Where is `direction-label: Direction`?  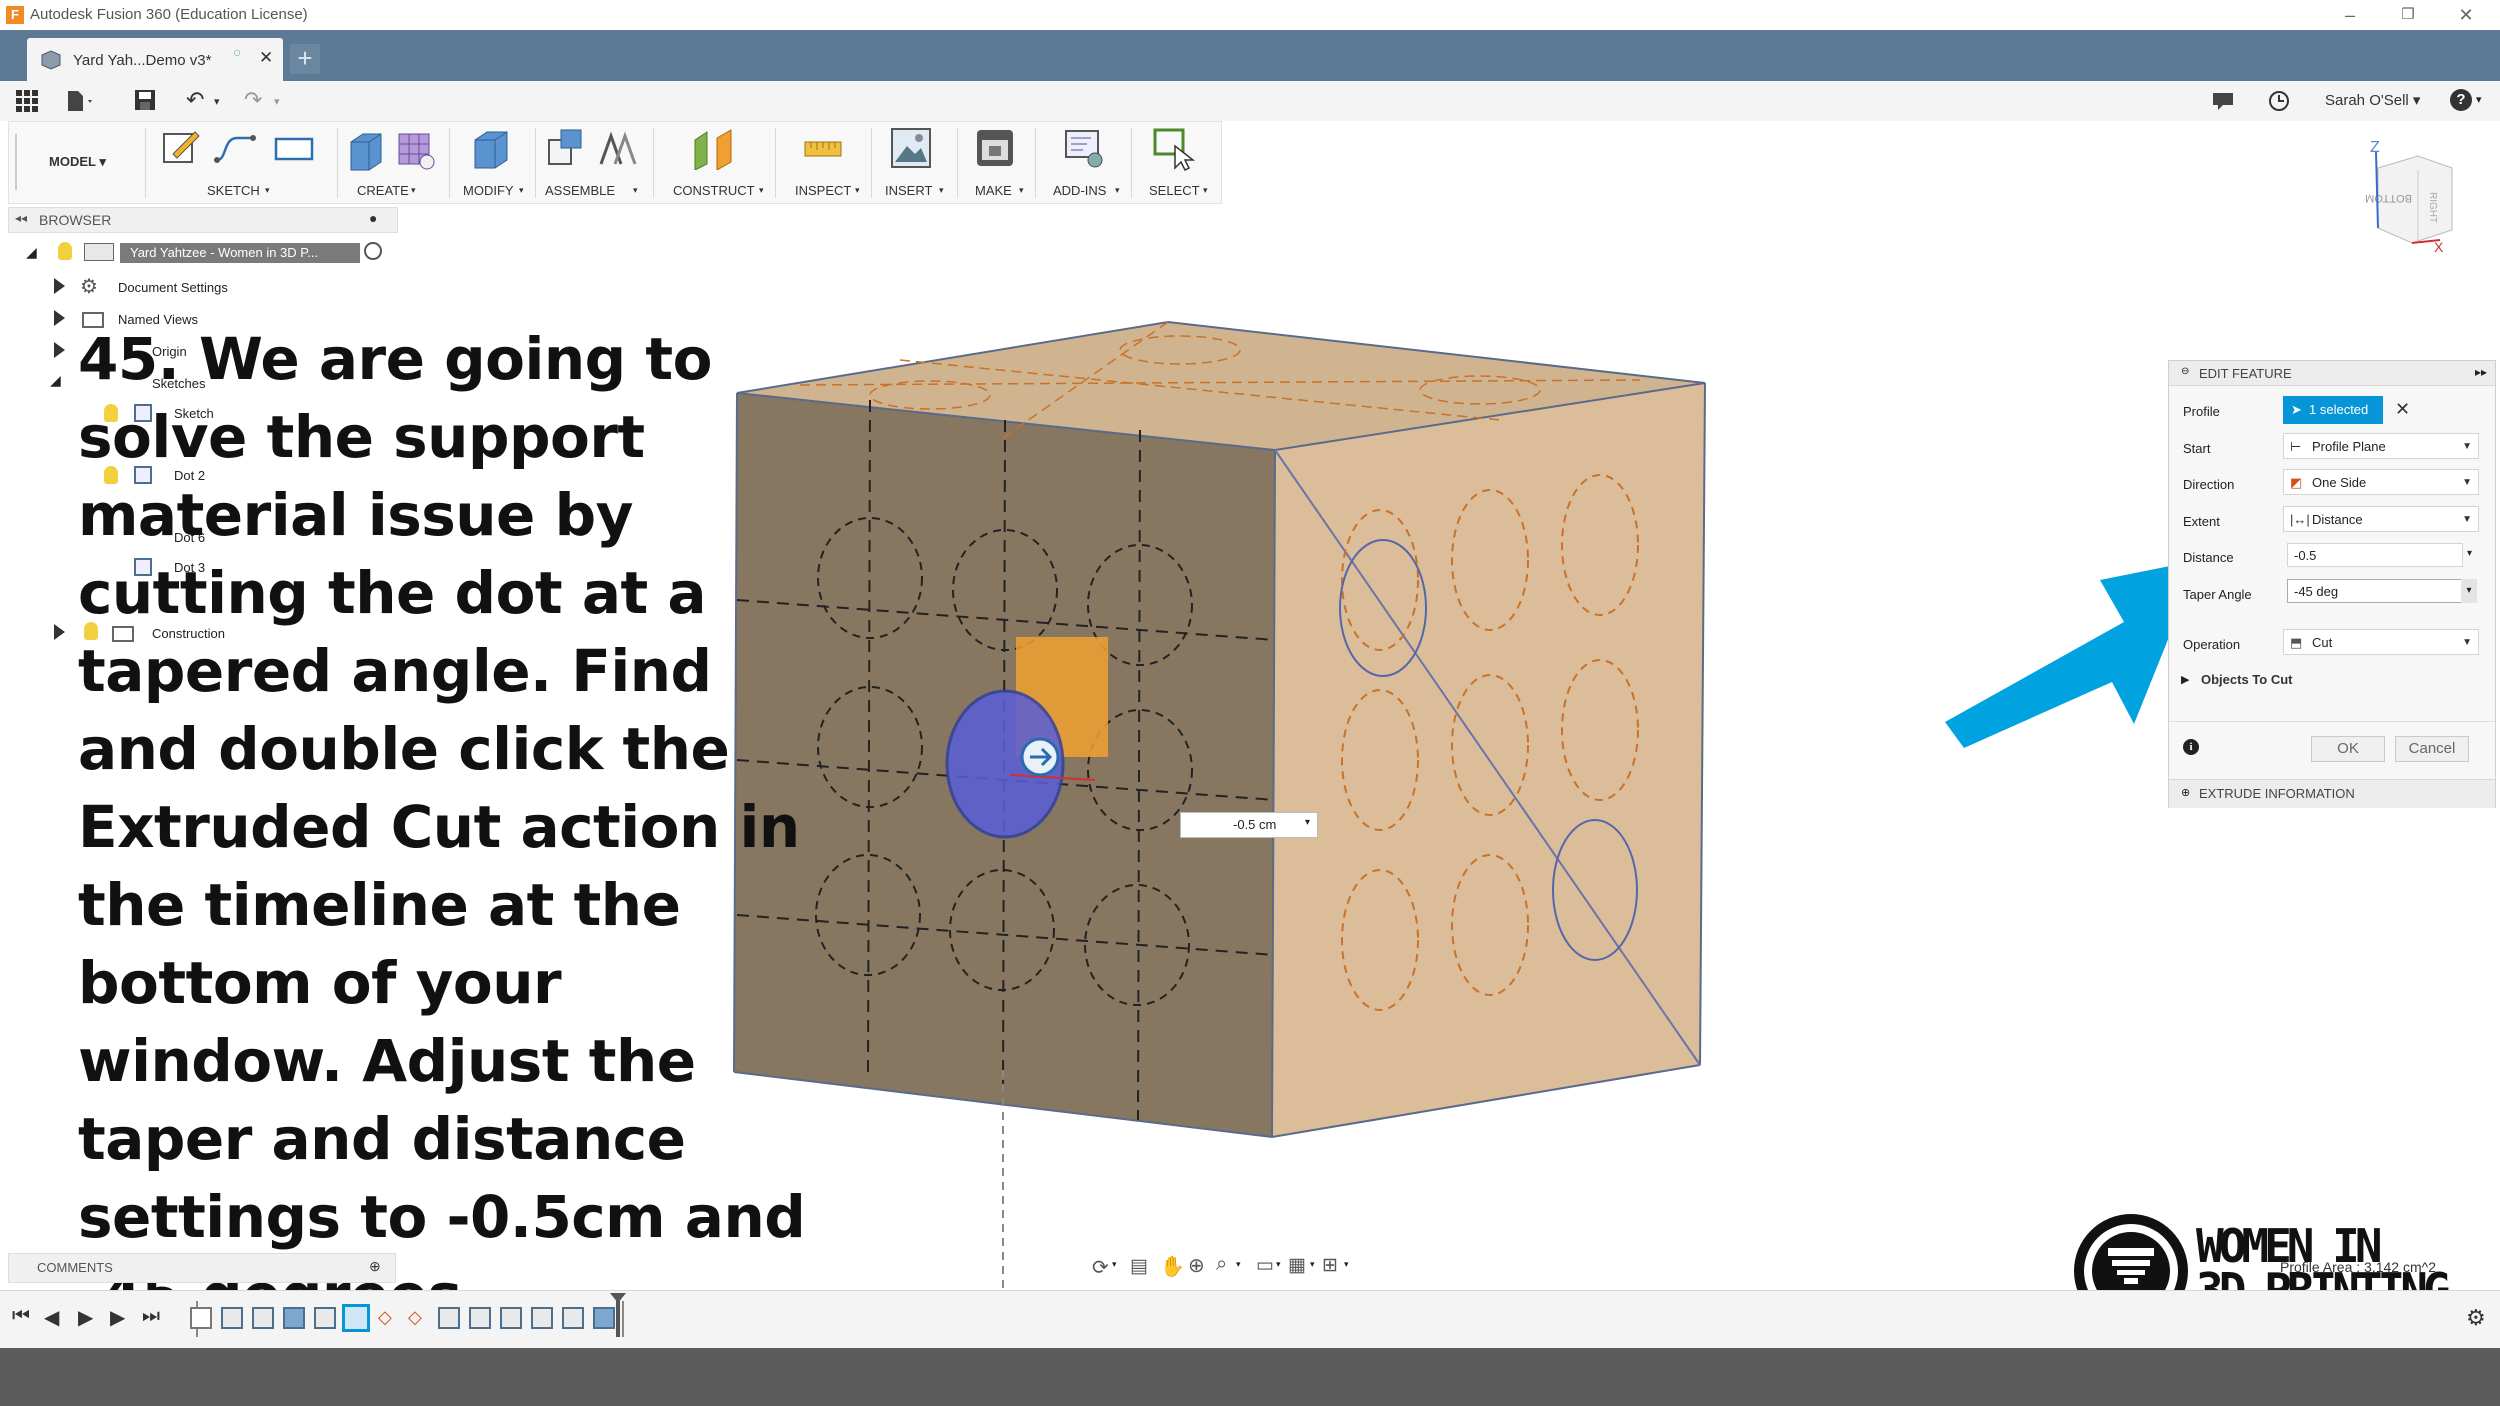
direction-label: Direction is located at coordinates (2209, 484).